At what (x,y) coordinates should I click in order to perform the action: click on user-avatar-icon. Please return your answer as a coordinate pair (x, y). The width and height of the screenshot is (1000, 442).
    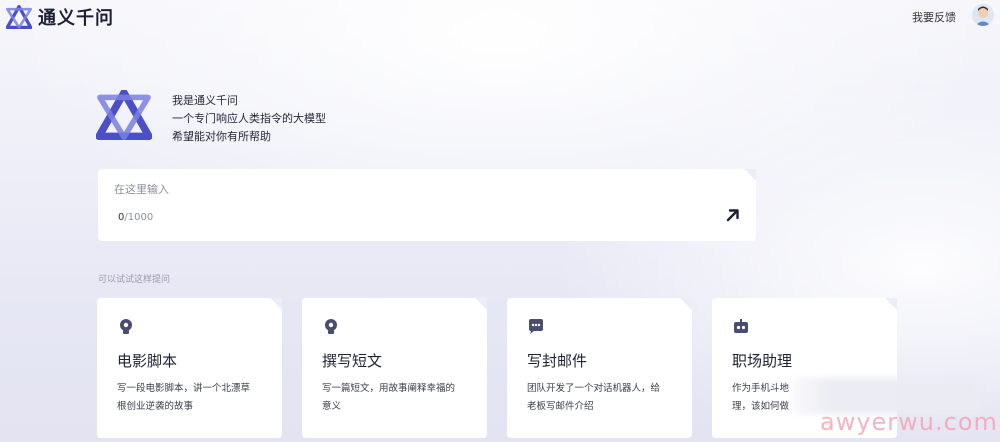
    Looking at the image, I should click on (983, 15).